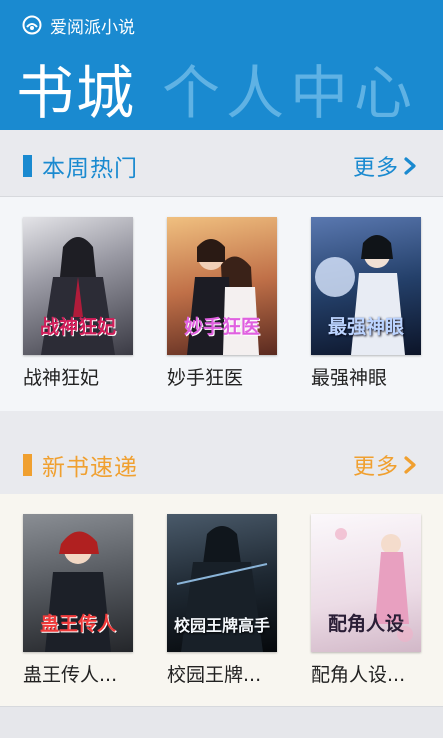  I want to click on tab-bookstore: 书城, so click(76, 93).